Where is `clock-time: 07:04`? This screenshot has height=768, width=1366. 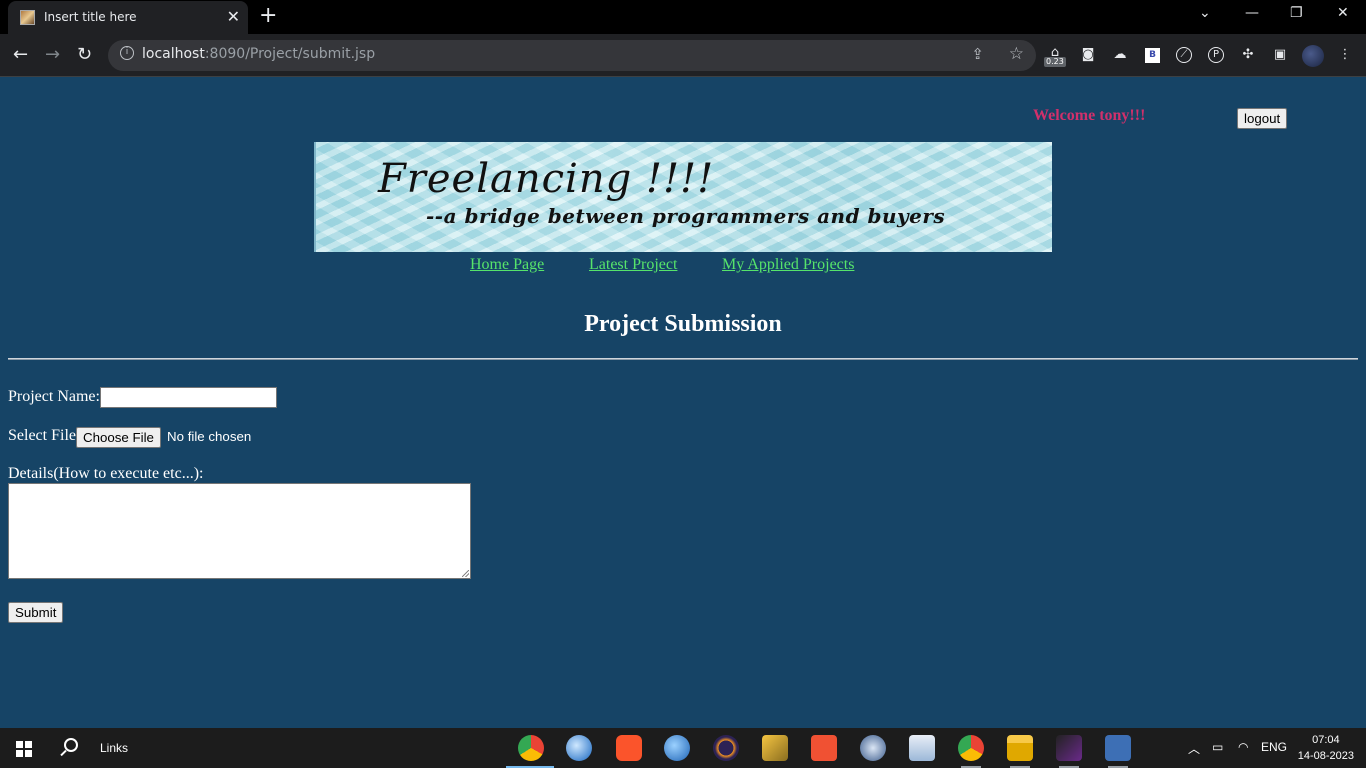
clock-time: 07:04 is located at coordinates (1326, 740).